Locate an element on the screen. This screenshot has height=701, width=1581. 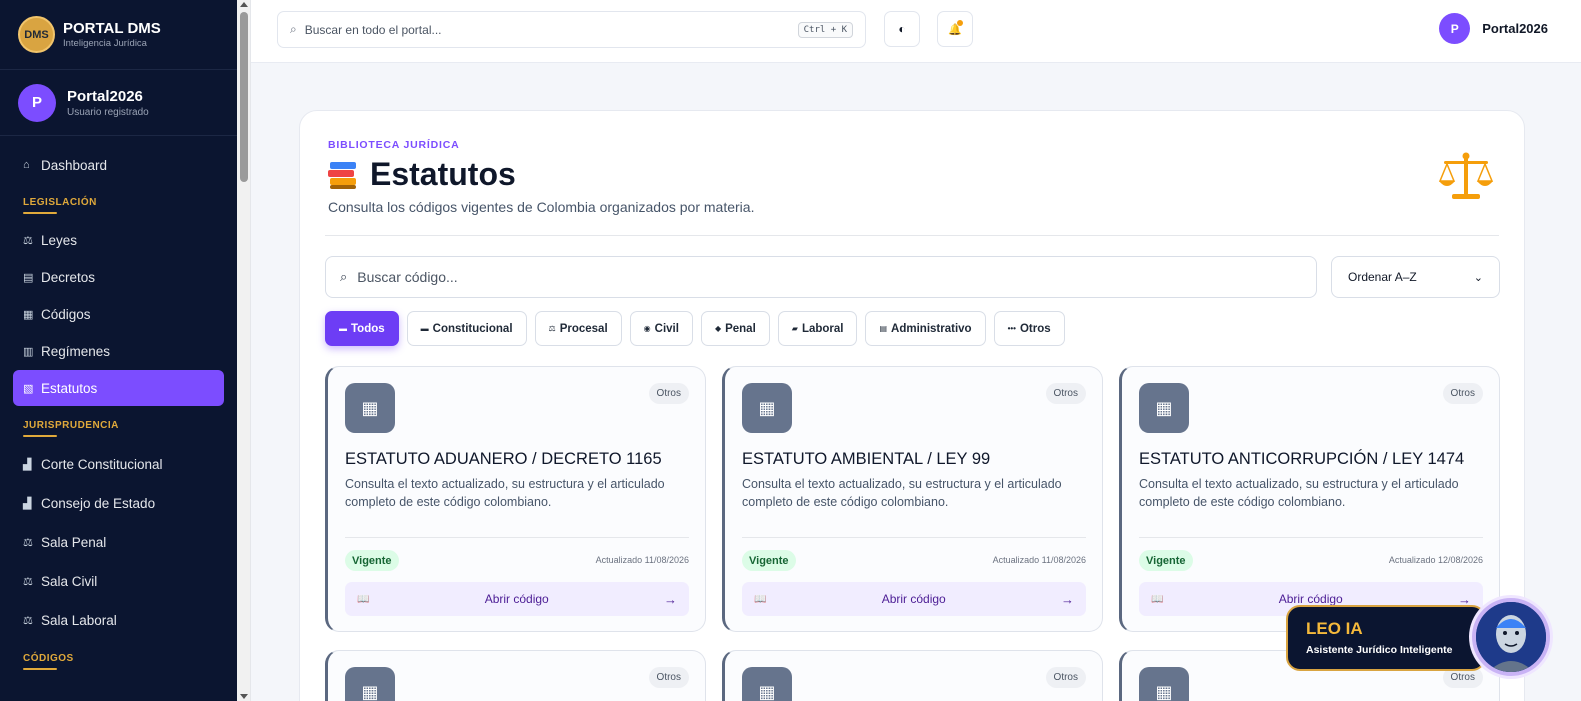
sort-select: Ordenar A–Z ⌄ is located at coordinates (1415, 277).